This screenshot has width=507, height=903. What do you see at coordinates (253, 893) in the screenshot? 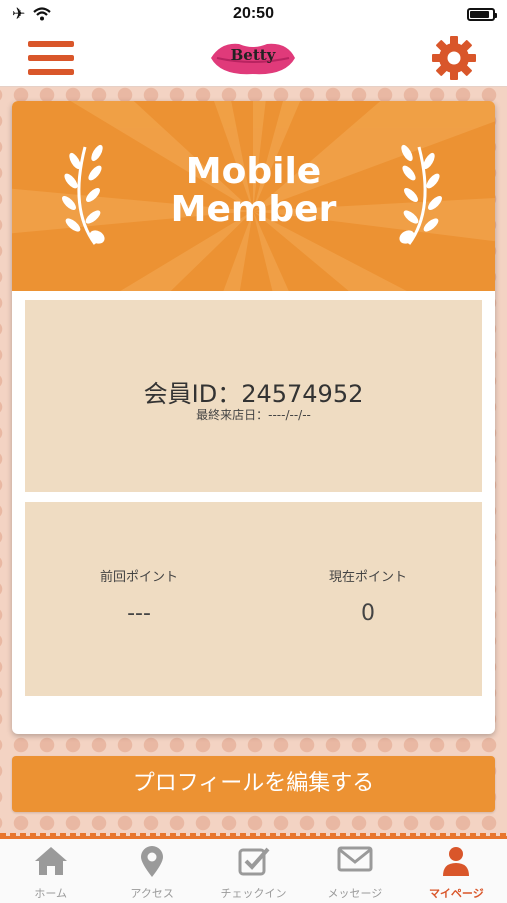
I see `tab-checkin-label: チェックイン` at bounding box center [253, 893].